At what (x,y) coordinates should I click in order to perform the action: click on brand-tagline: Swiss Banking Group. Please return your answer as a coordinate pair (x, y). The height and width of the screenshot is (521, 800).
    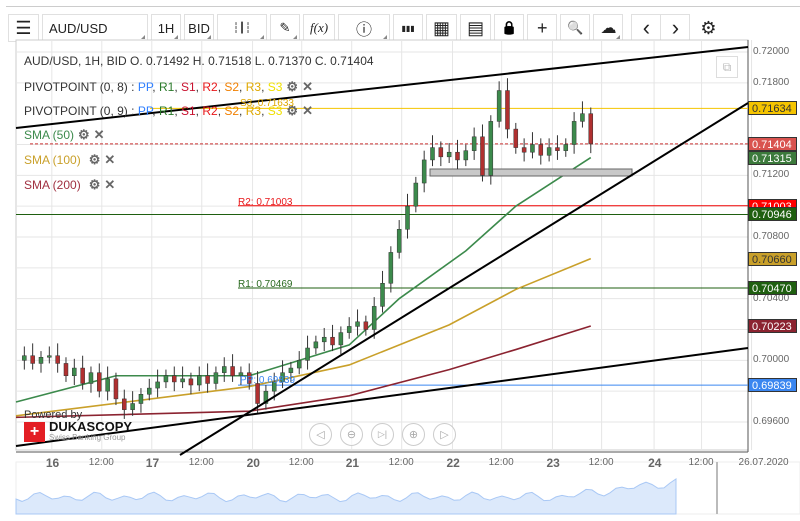
    Looking at the image, I should click on (87, 437).